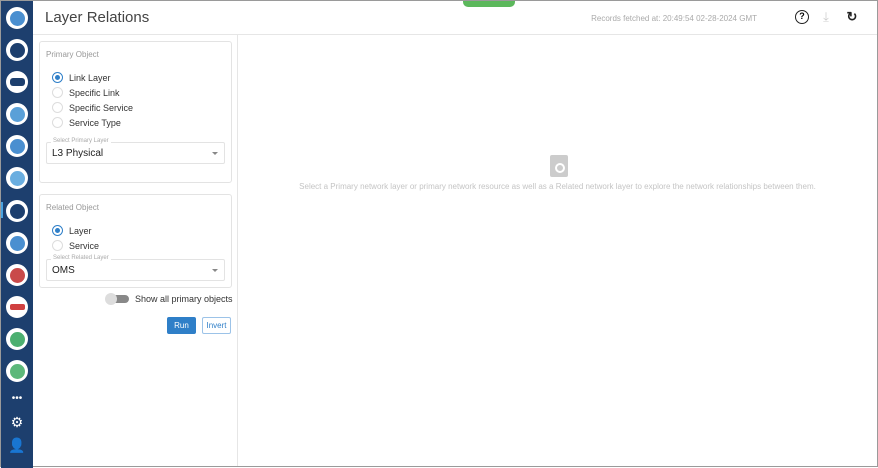  What do you see at coordinates (852, 17) in the screenshot?
I see `refresh-icon: ↻` at bounding box center [852, 17].